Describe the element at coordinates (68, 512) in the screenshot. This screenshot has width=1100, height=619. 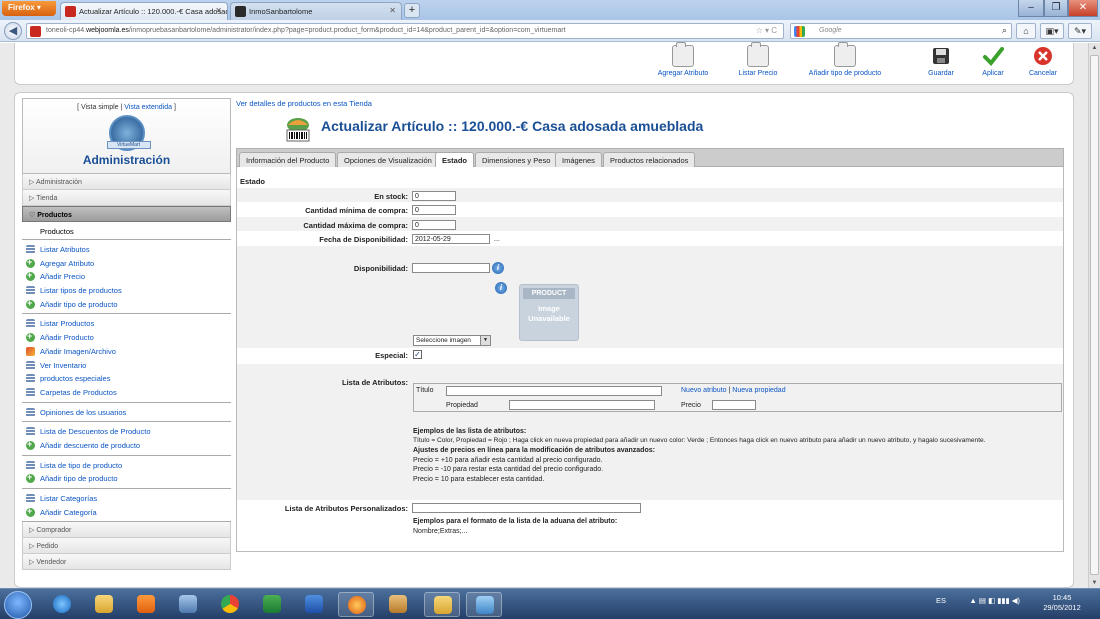
I see `item-label: Añadir Categoría` at that location.